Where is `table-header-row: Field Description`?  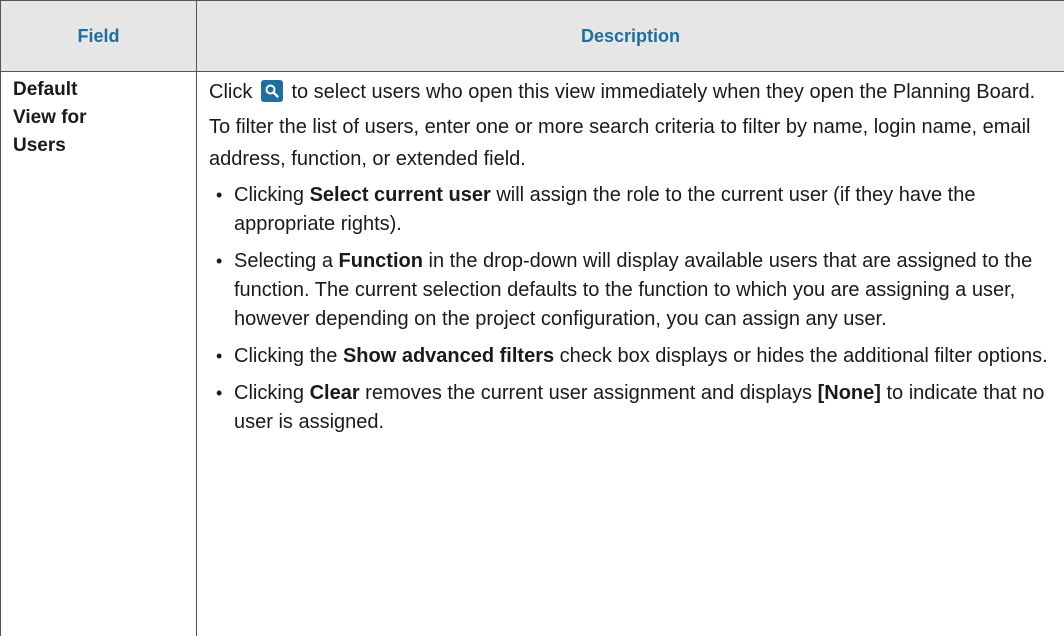
table-header-row: Field Description is located at coordinates (532, 36).